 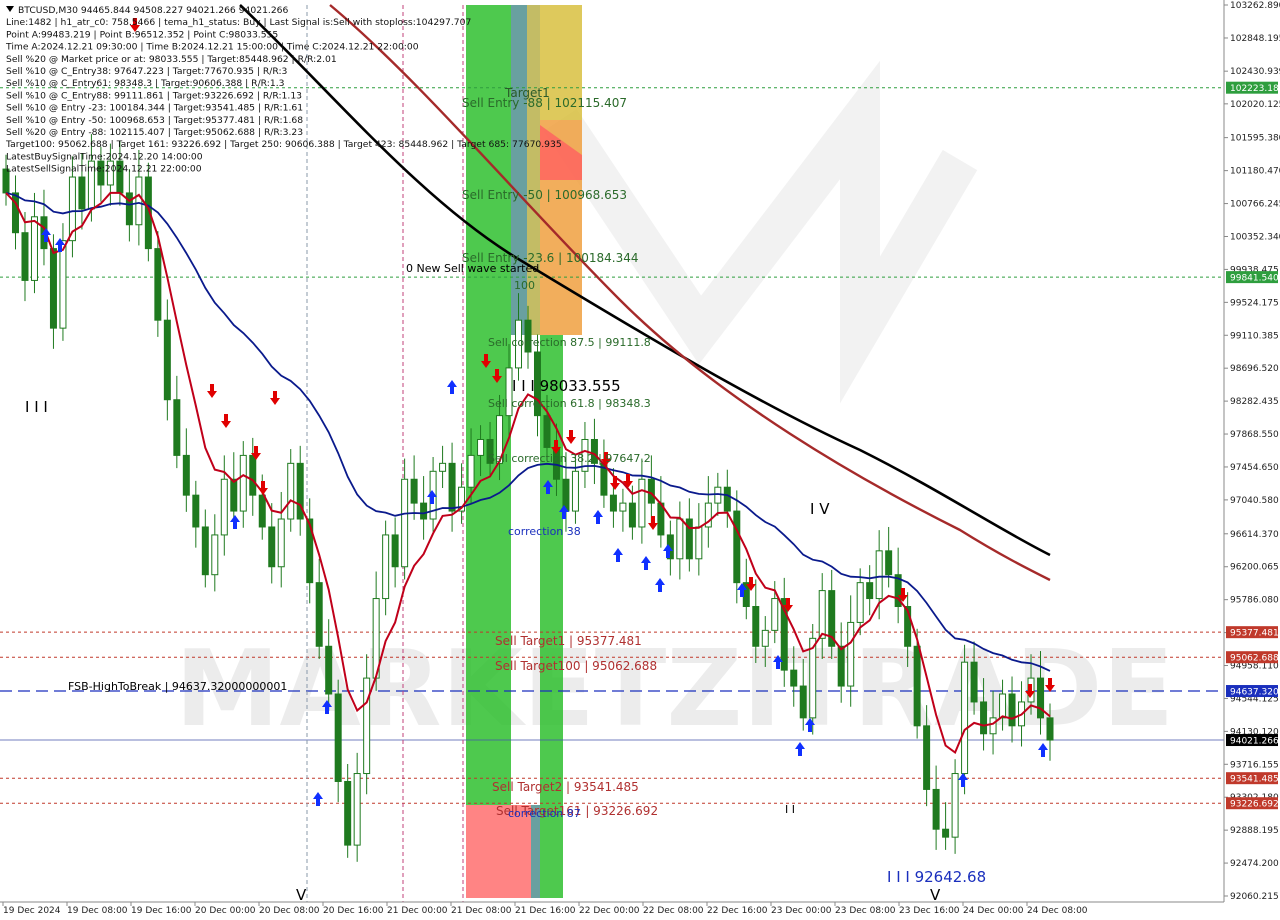 I want to click on sell-correction-618-label: Sell correction 61.8 | 98348.3, so click(x=569, y=403).